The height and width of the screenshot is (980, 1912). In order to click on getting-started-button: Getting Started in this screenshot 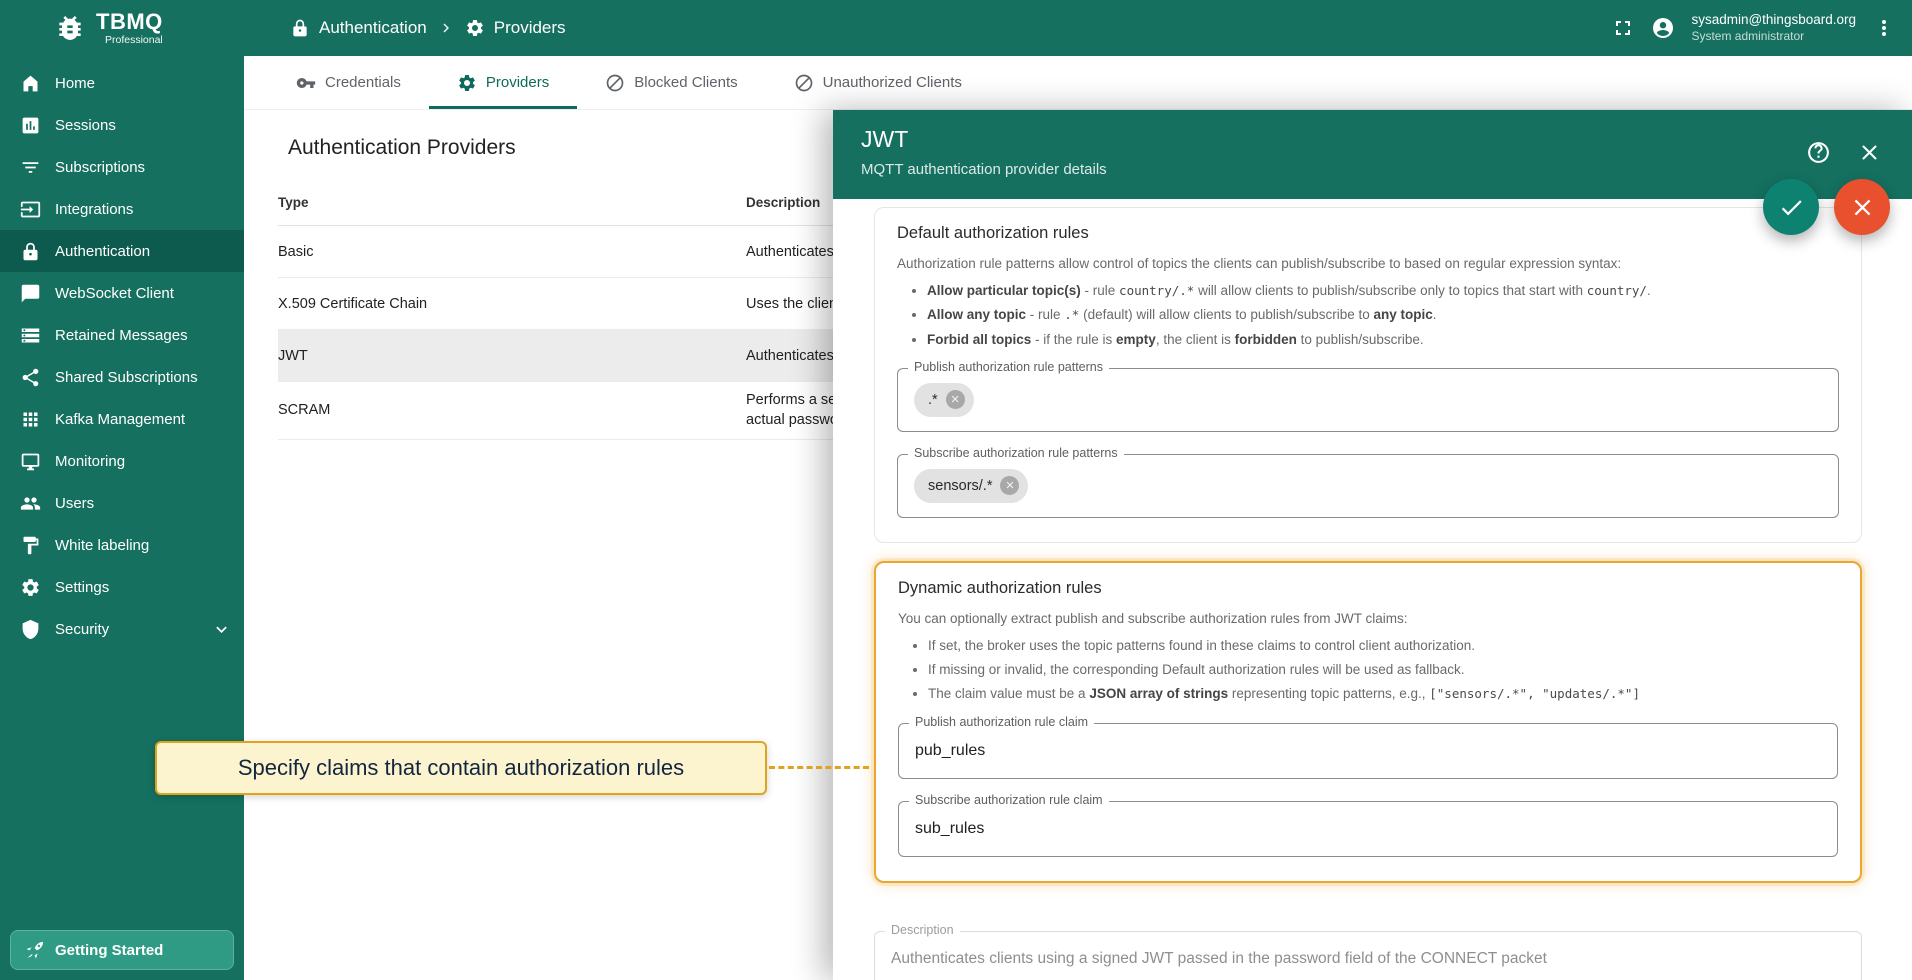, I will do `click(122, 950)`.